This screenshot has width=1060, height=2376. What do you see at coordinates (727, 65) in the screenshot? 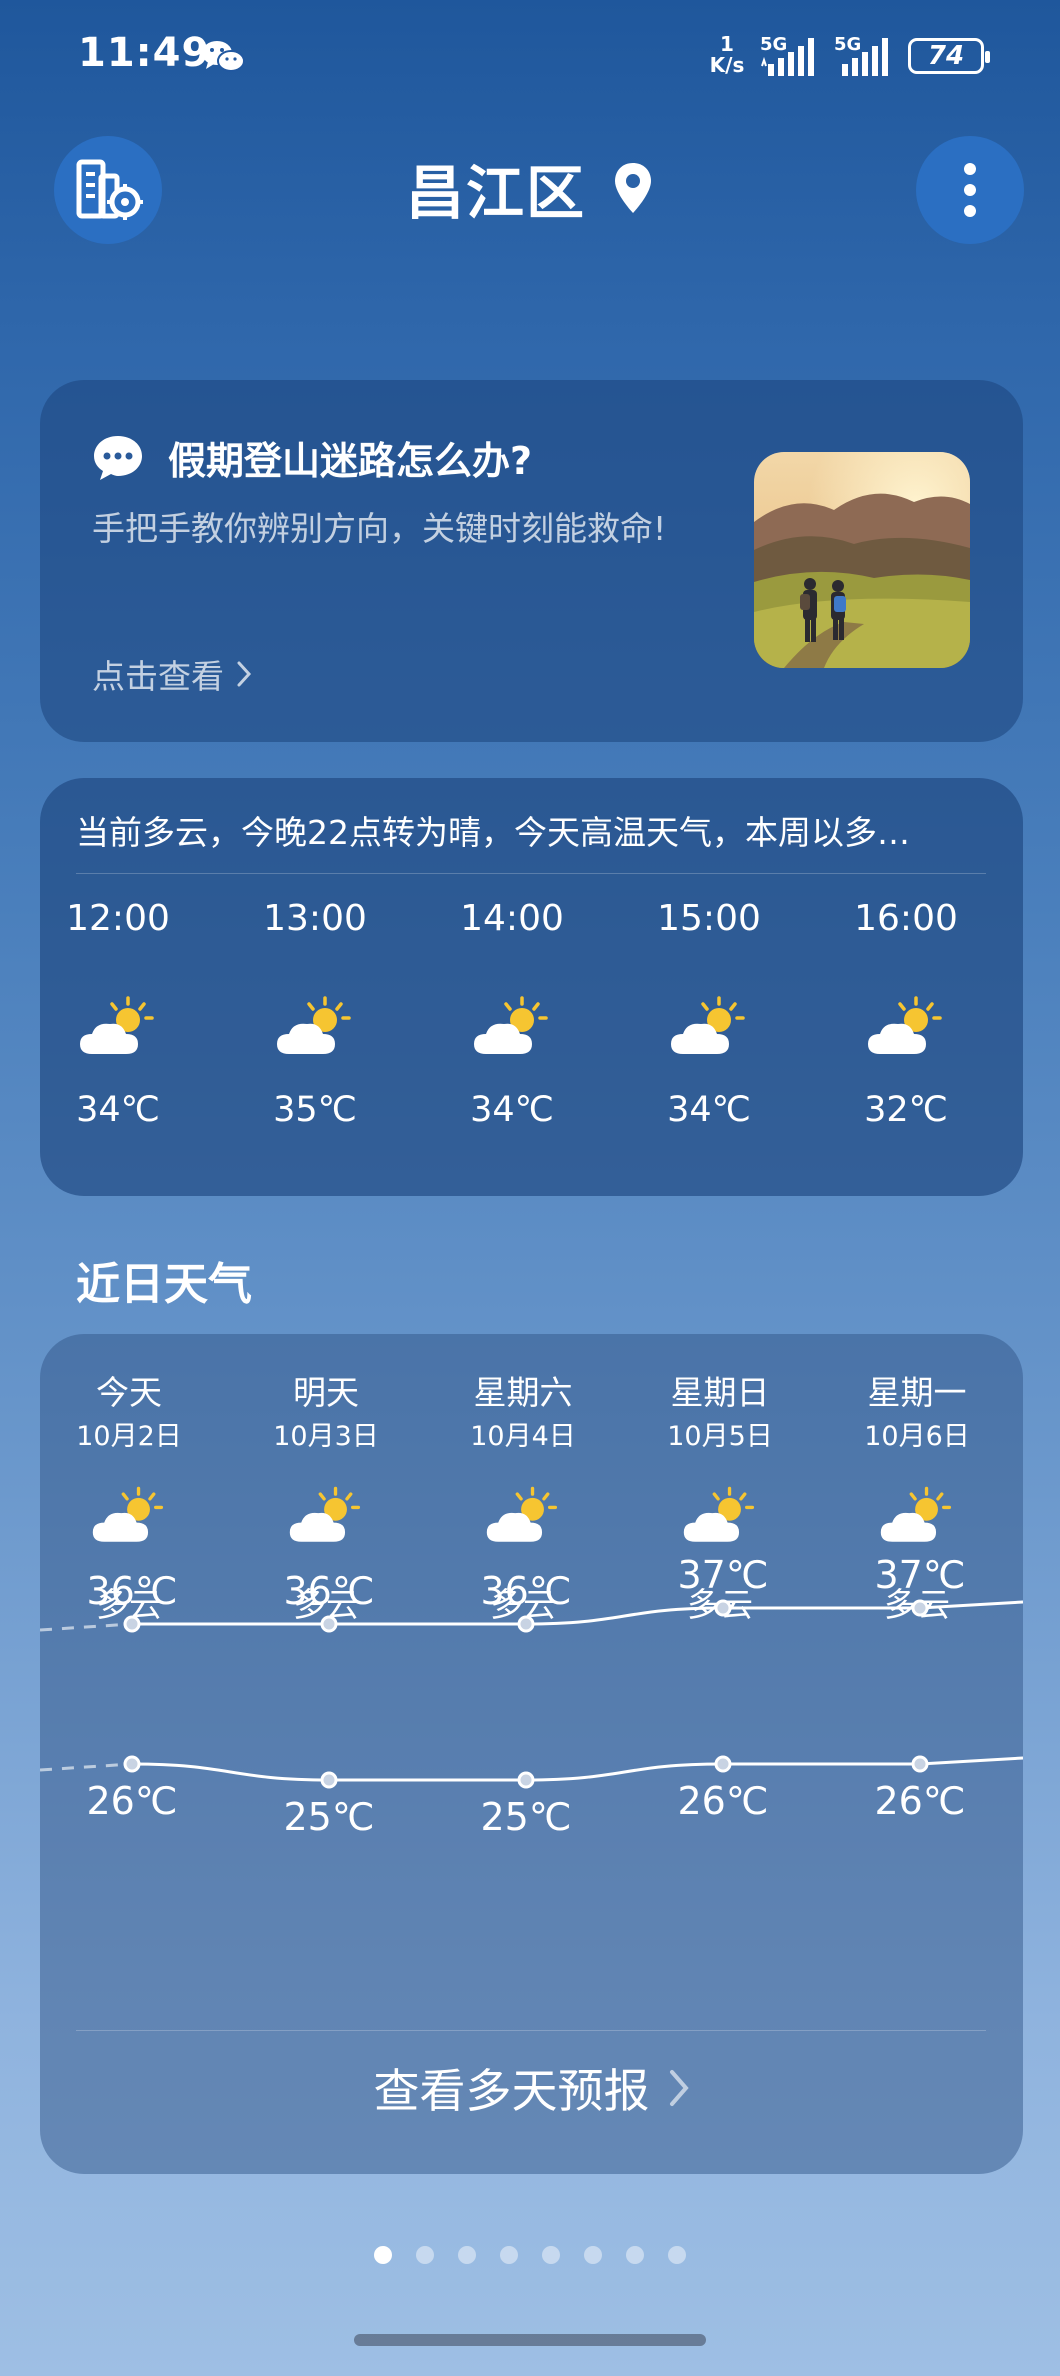
I see `network-speed-unit: K/s` at bounding box center [727, 65].